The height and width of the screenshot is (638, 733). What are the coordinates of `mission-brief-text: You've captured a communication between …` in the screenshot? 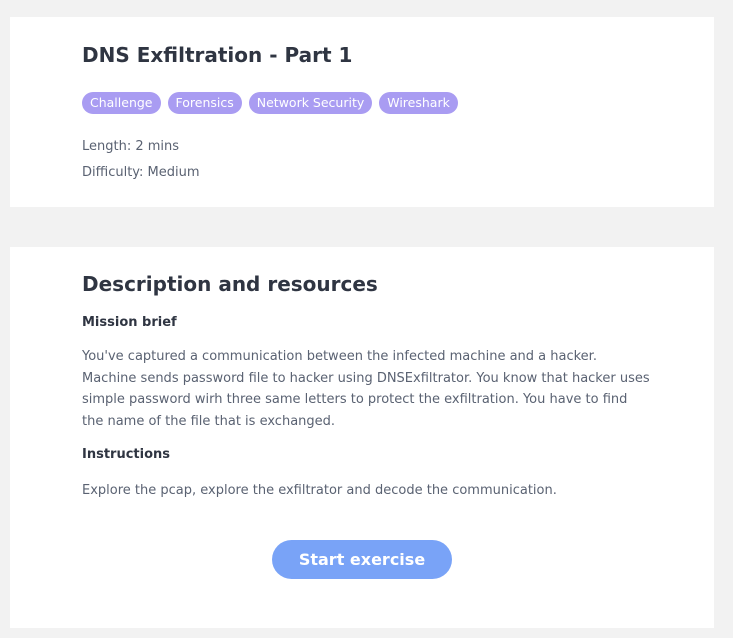 It's located at (366, 389).